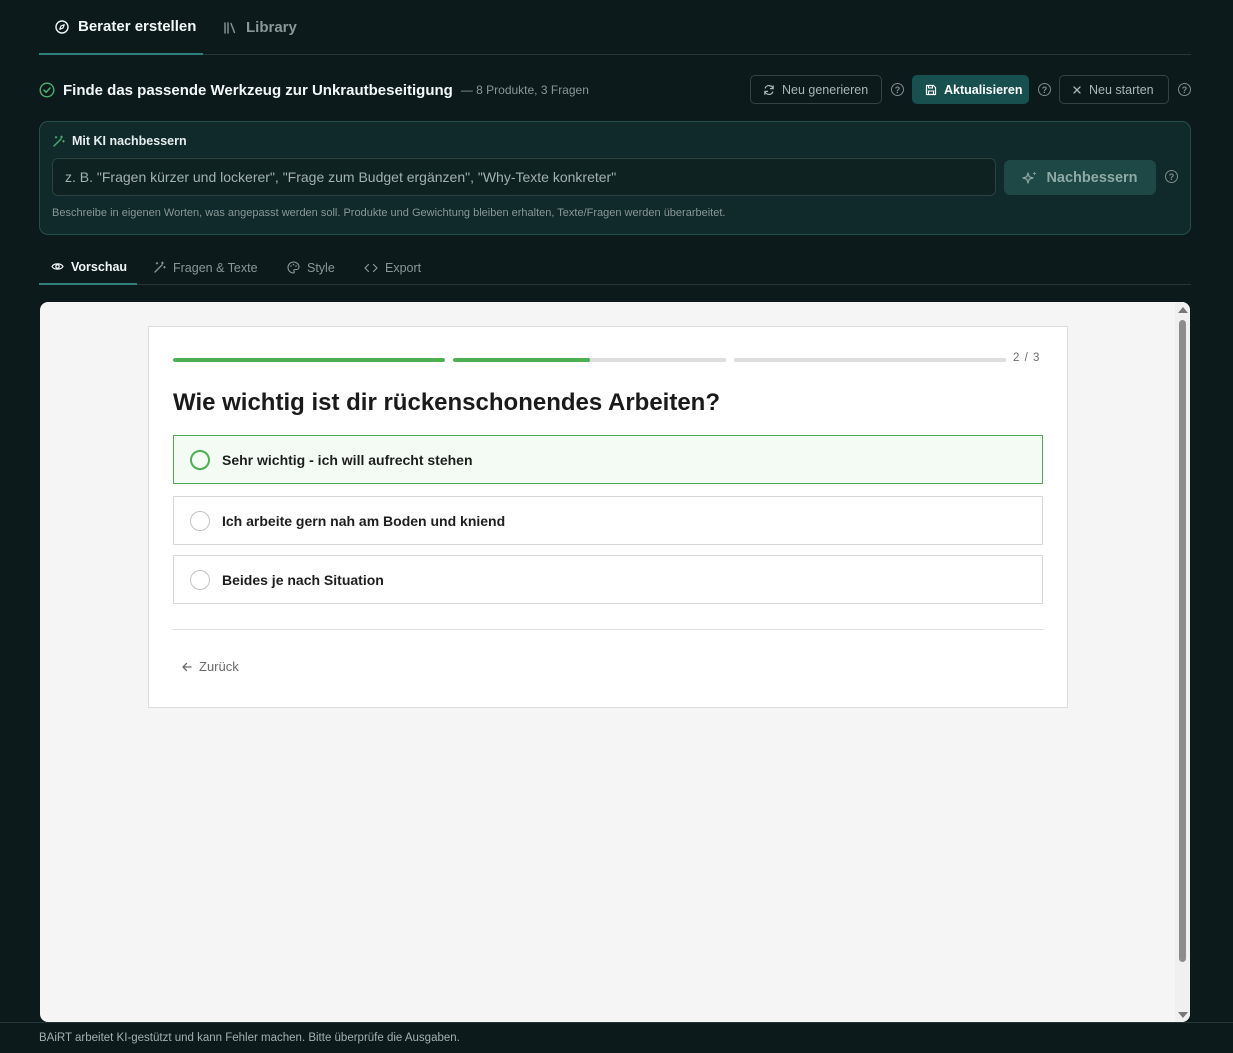  What do you see at coordinates (769, 90) in the screenshot?
I see `refresh-icon` at bounding box center [769, 90].